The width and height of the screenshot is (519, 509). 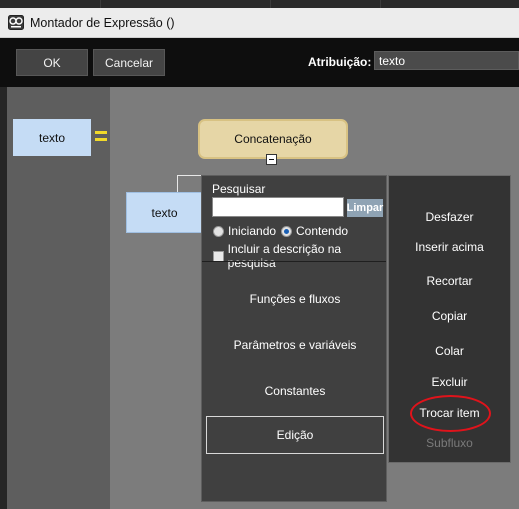 I want to click on menu-item-copy: Copiar, so click(x=449, y=316).